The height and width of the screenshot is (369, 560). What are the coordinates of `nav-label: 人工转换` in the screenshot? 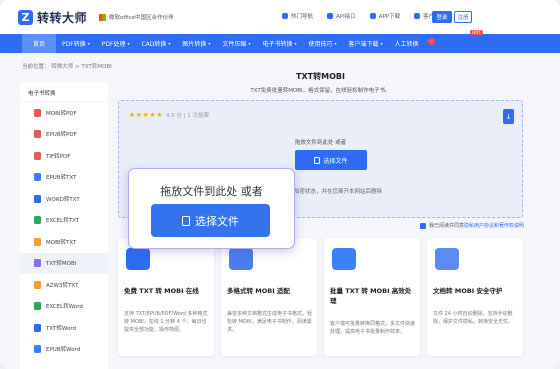 It's located at (406, 44).